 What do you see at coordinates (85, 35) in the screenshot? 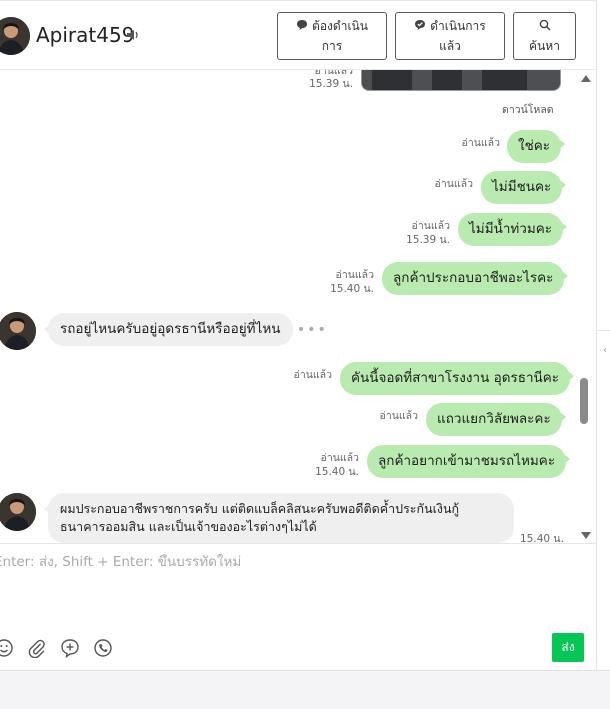
I see `contact-name: Apirat459` at bounding box center [85, 35].